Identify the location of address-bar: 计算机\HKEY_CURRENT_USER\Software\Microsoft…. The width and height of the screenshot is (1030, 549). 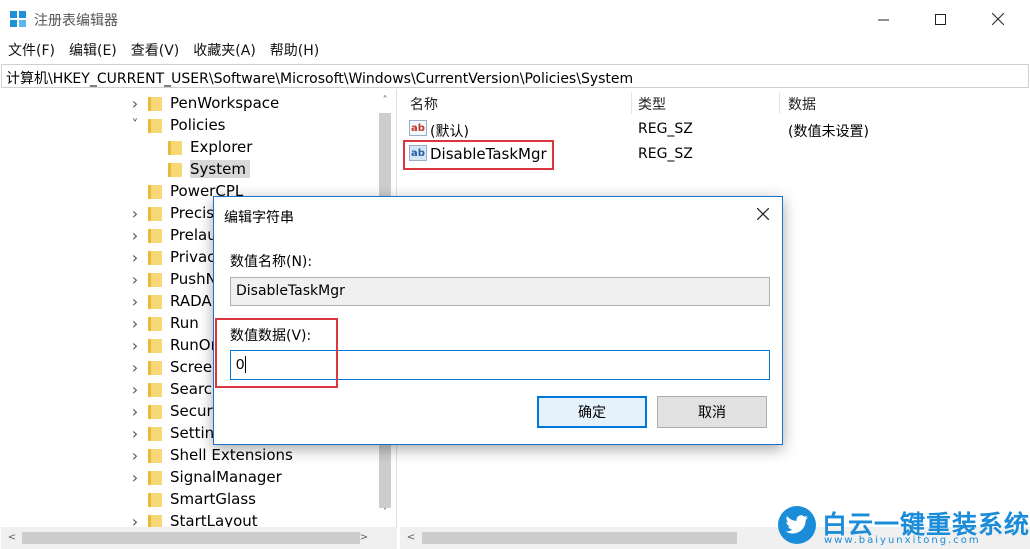
(515, 76).